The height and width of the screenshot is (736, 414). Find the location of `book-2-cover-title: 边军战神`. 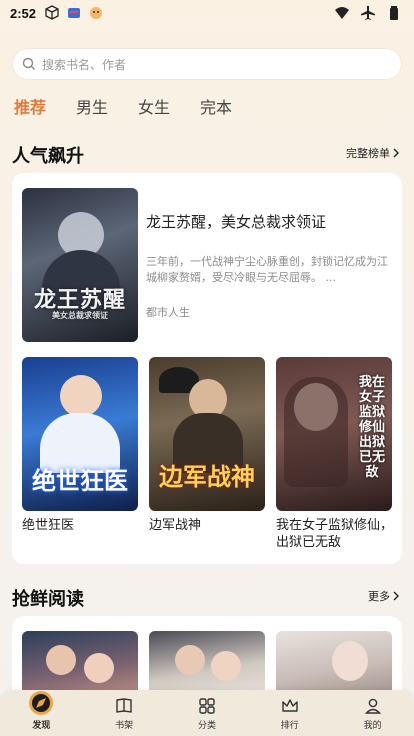

book-2-cover-title: 边军战神 is located at coordinates (207, 477).